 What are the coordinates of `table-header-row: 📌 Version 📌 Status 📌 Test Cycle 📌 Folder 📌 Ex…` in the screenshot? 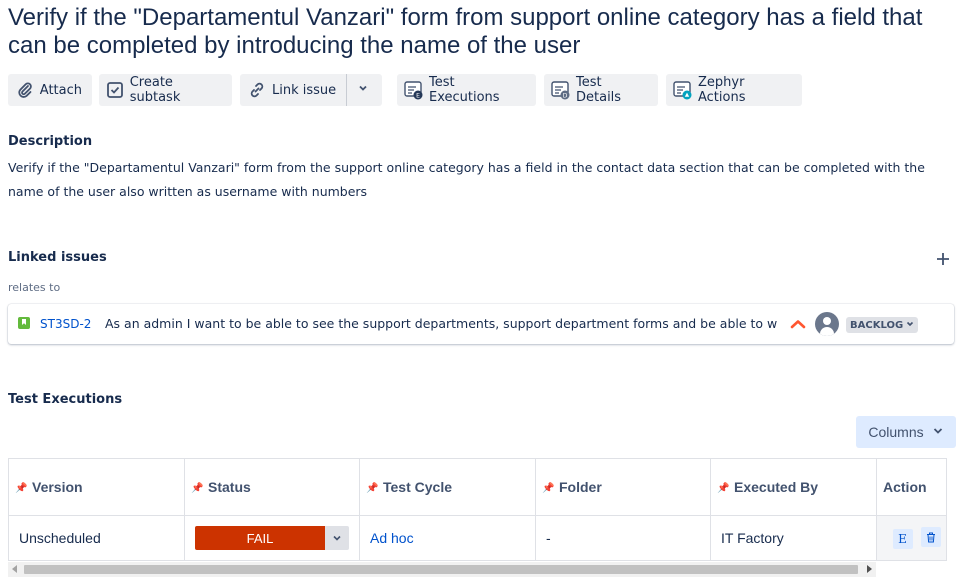 It's located at (477, 487).